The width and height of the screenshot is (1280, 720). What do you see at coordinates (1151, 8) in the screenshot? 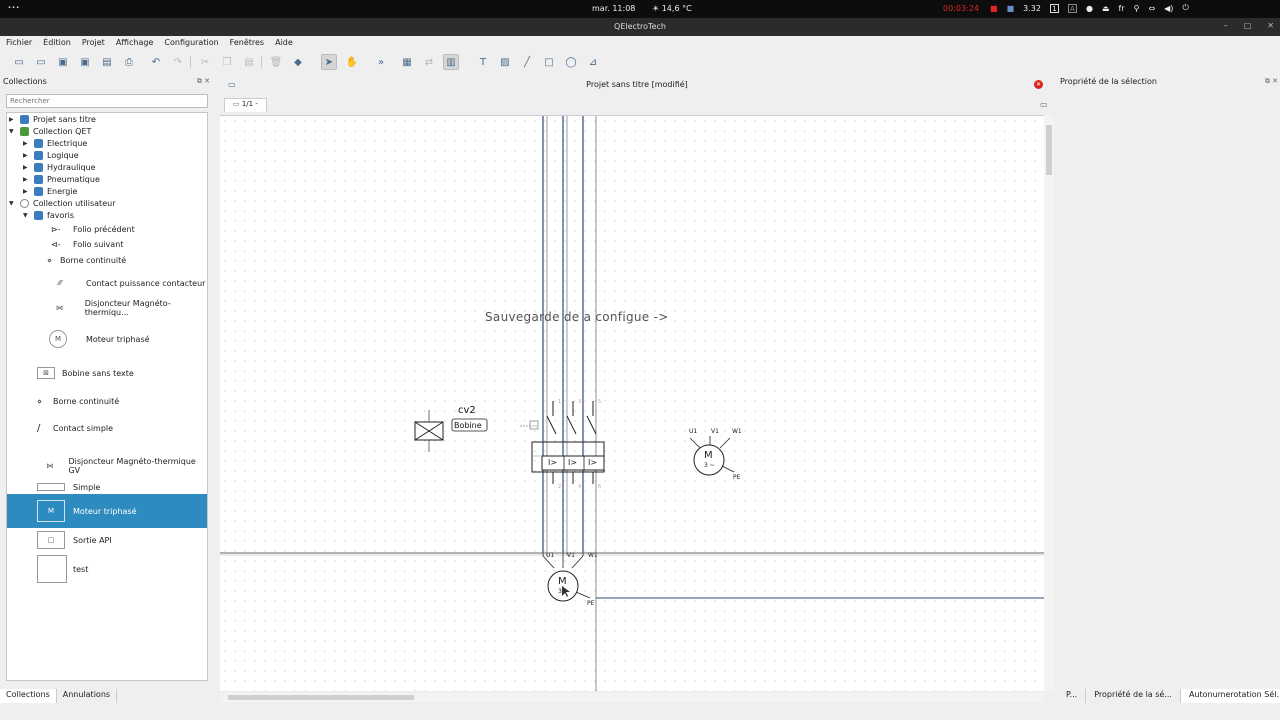
I see `network-icon: ⇔` at bounding box center [1151, 8].